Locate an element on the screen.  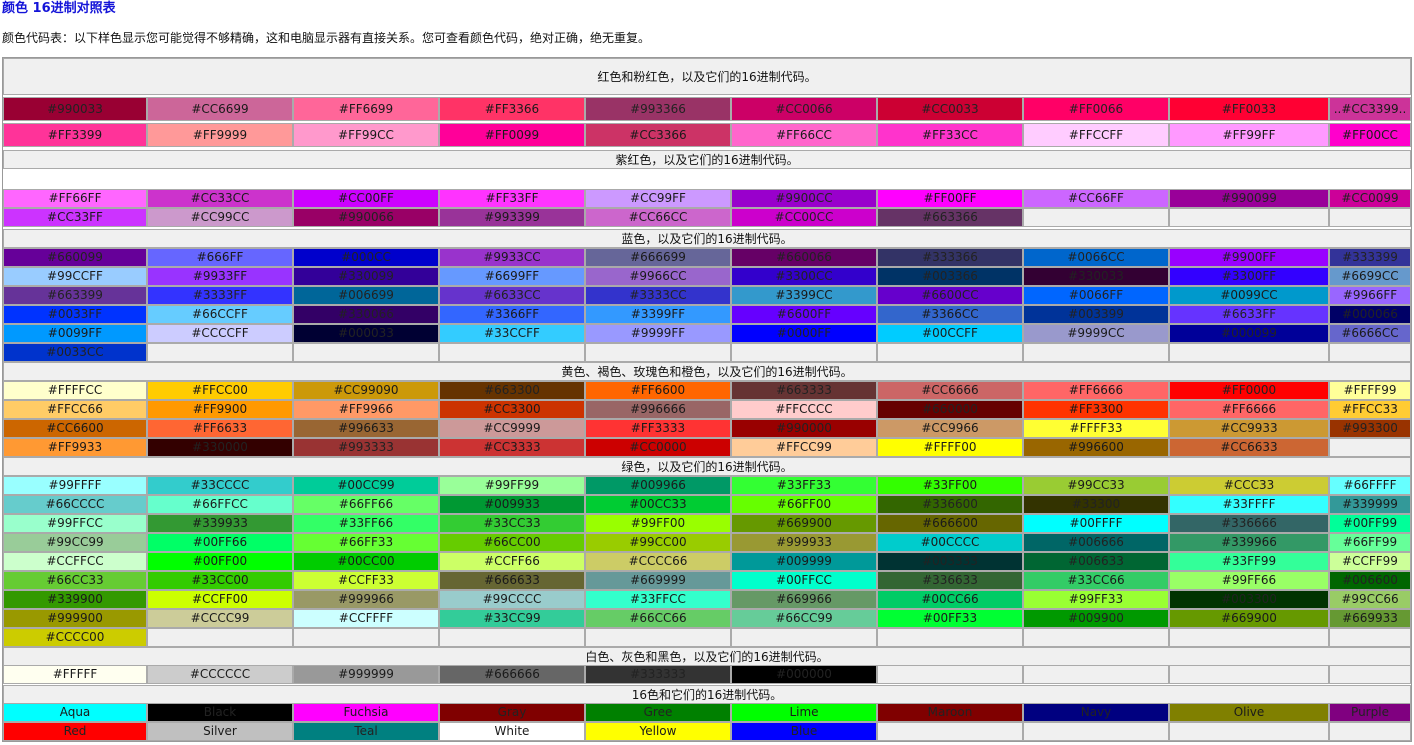
color-swatch: #FF9999 is located at coordinates (220, 135).